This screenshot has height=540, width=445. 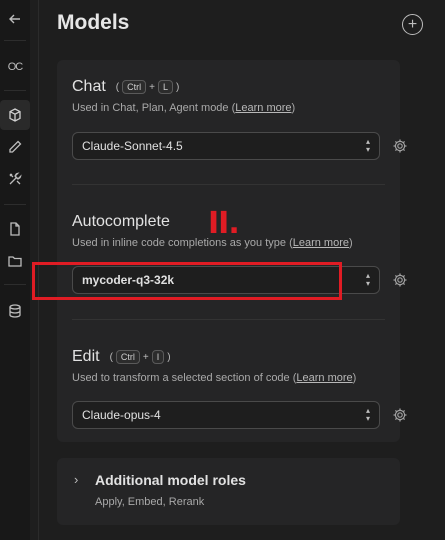 I want to click on autocomplete-title: Autocomplete, so click(x=121, y=221).